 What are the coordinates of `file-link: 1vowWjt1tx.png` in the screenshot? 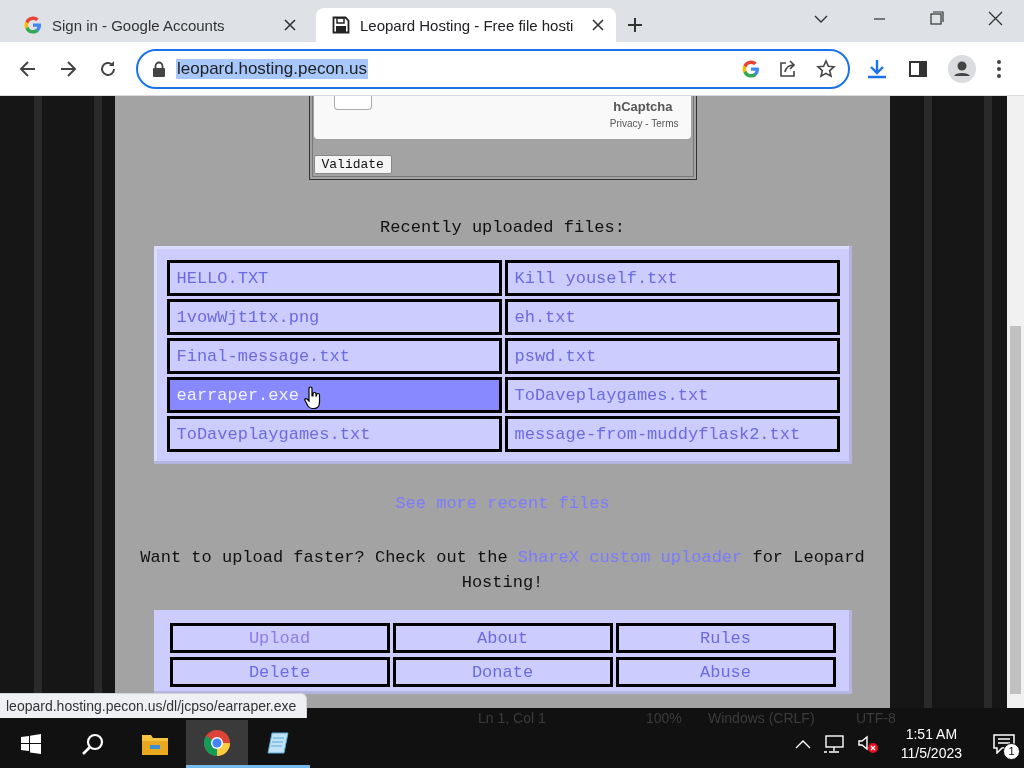 It's located at (334, 317).